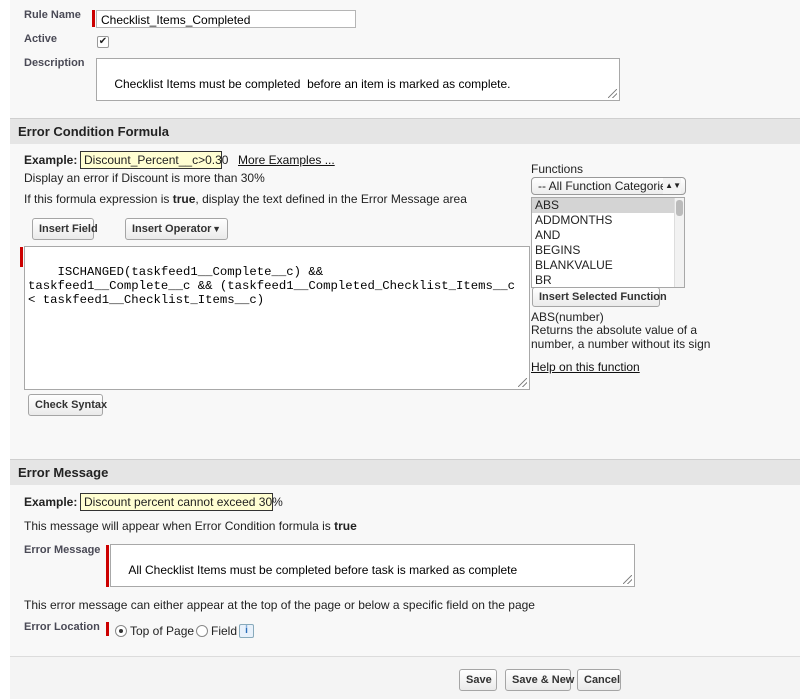 This screenshot has width=800, height=699. What do you see at coordinates (608, 205) in the screenshot?
I see `function-option-abs: ABS` at bounding box center [608, 205].